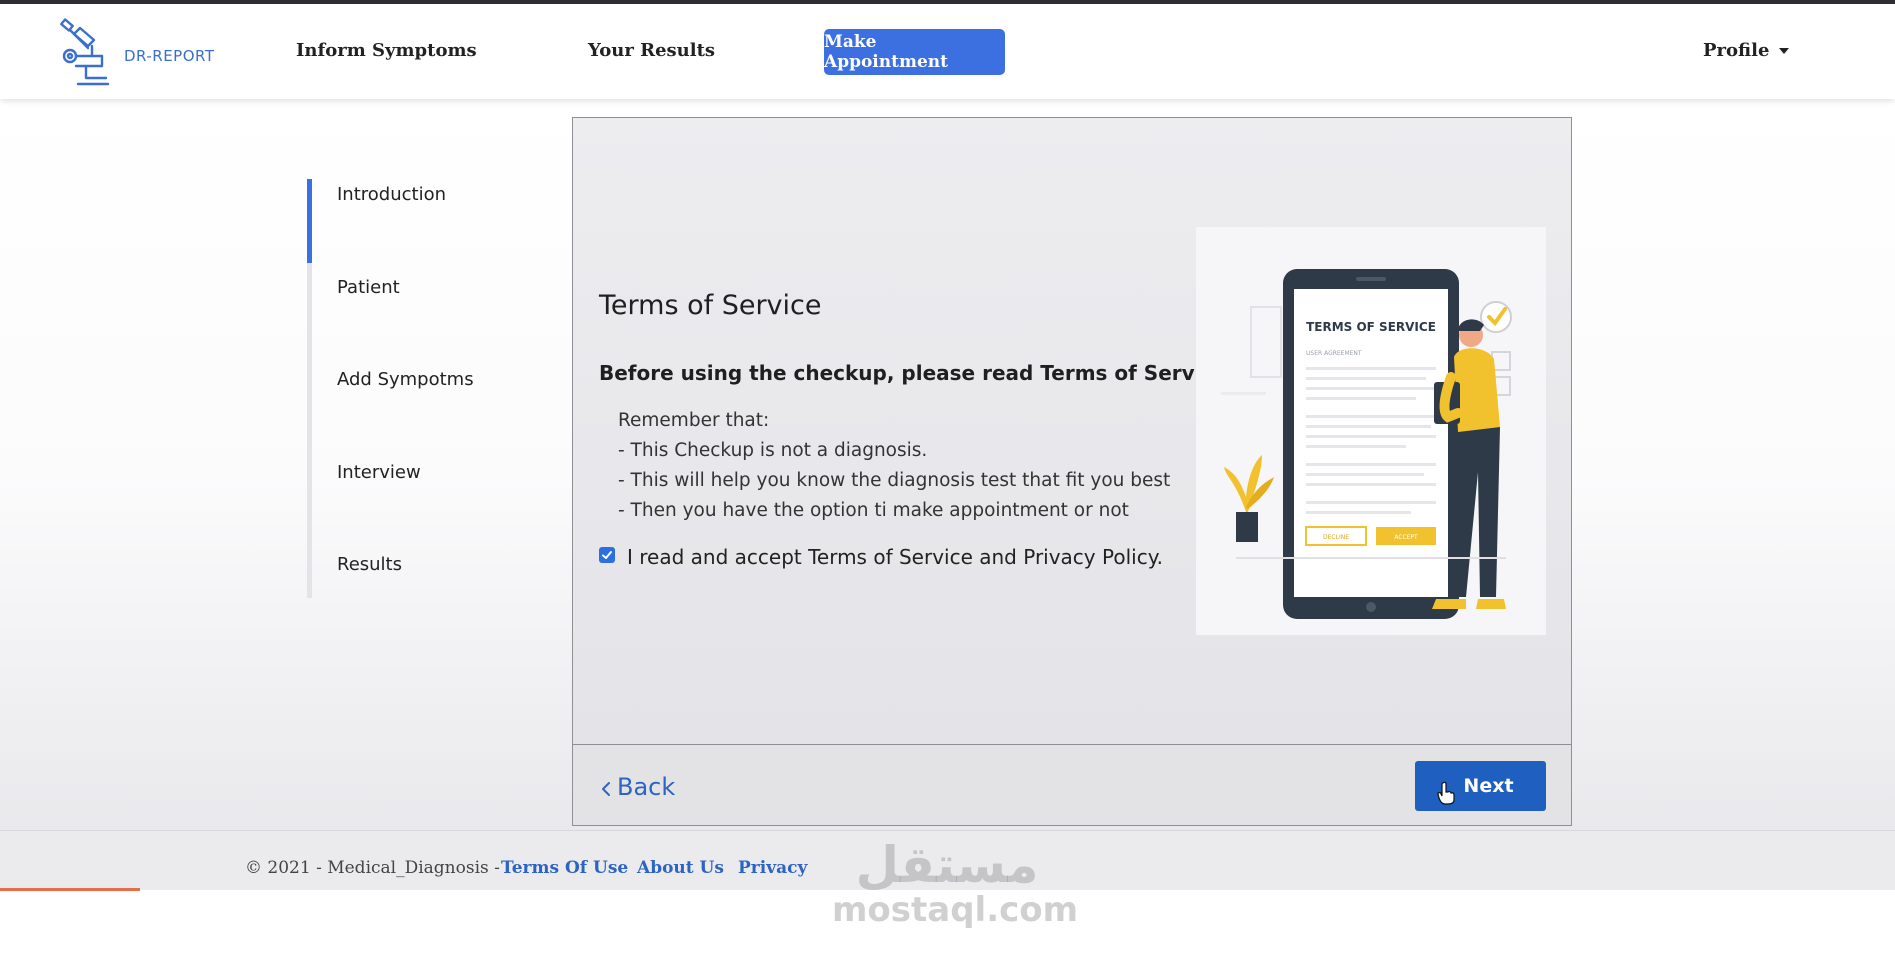 The image size is (1895, 955). I want to click on next-button: Next, so click(1480, 786).